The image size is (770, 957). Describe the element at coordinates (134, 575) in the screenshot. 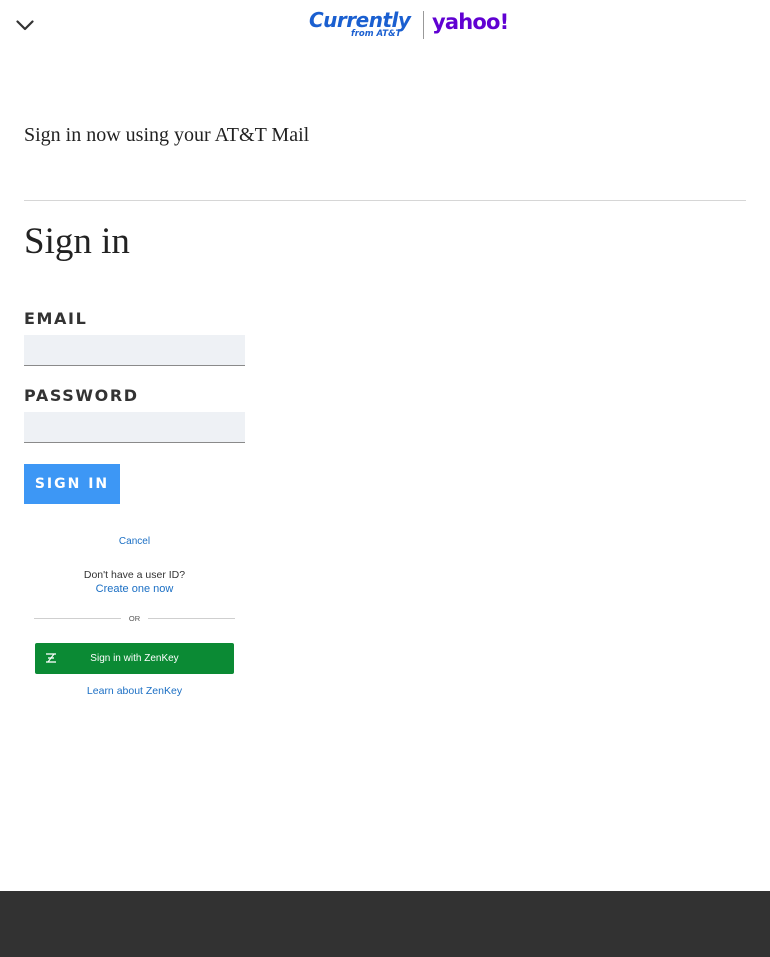

I see `no-user-id-text: Don't have a user ID?` at that location.